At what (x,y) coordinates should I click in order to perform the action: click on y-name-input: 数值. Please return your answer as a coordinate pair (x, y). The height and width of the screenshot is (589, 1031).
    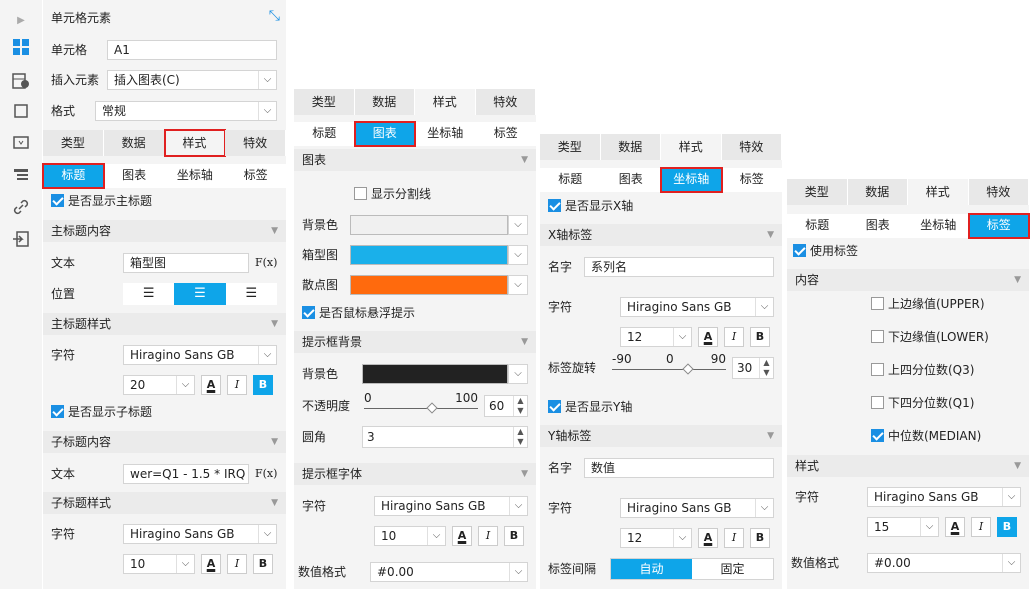
    Looking at the image, I should click on (679, 468).